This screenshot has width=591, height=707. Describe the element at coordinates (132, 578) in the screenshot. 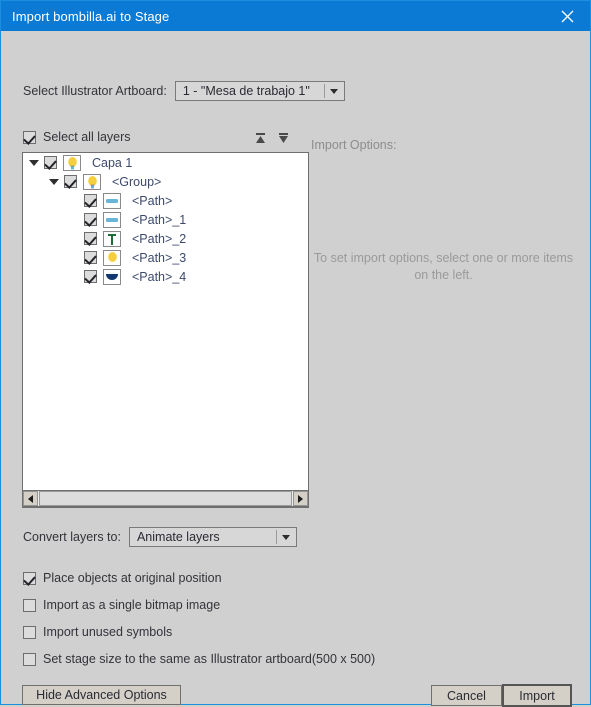

I see `import-option-label: Place objects at original position` at that location.